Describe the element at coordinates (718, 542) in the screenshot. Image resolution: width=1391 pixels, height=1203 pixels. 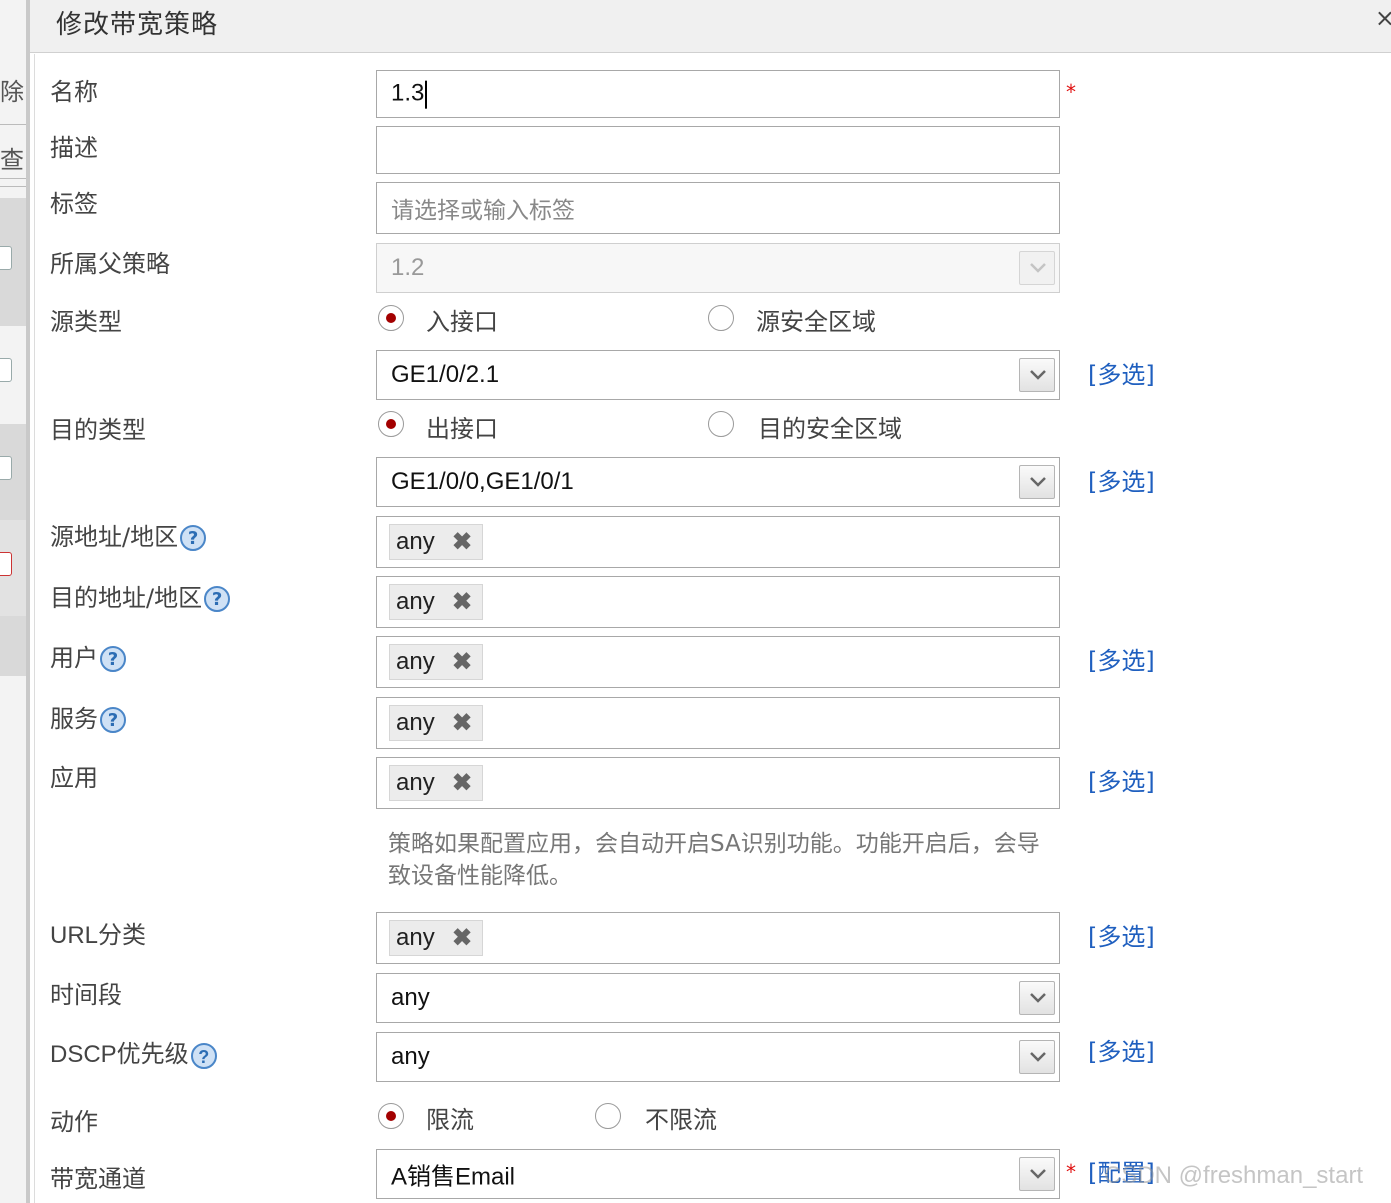
I see `source-address-input: any ✖` at that location.